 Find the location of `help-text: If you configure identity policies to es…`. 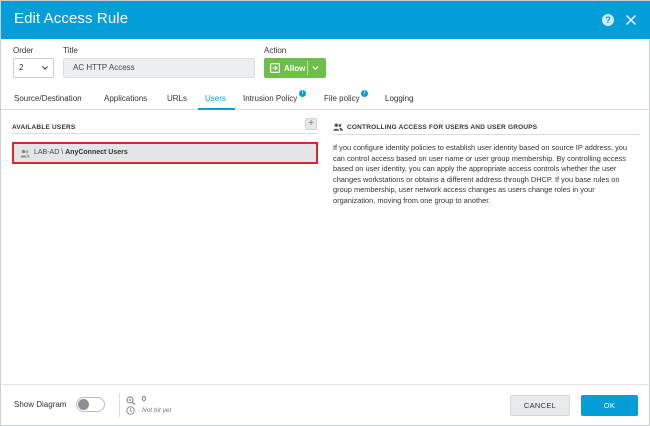

help-text: If you configure identity policies to es… is located at coordinates (480, 174).